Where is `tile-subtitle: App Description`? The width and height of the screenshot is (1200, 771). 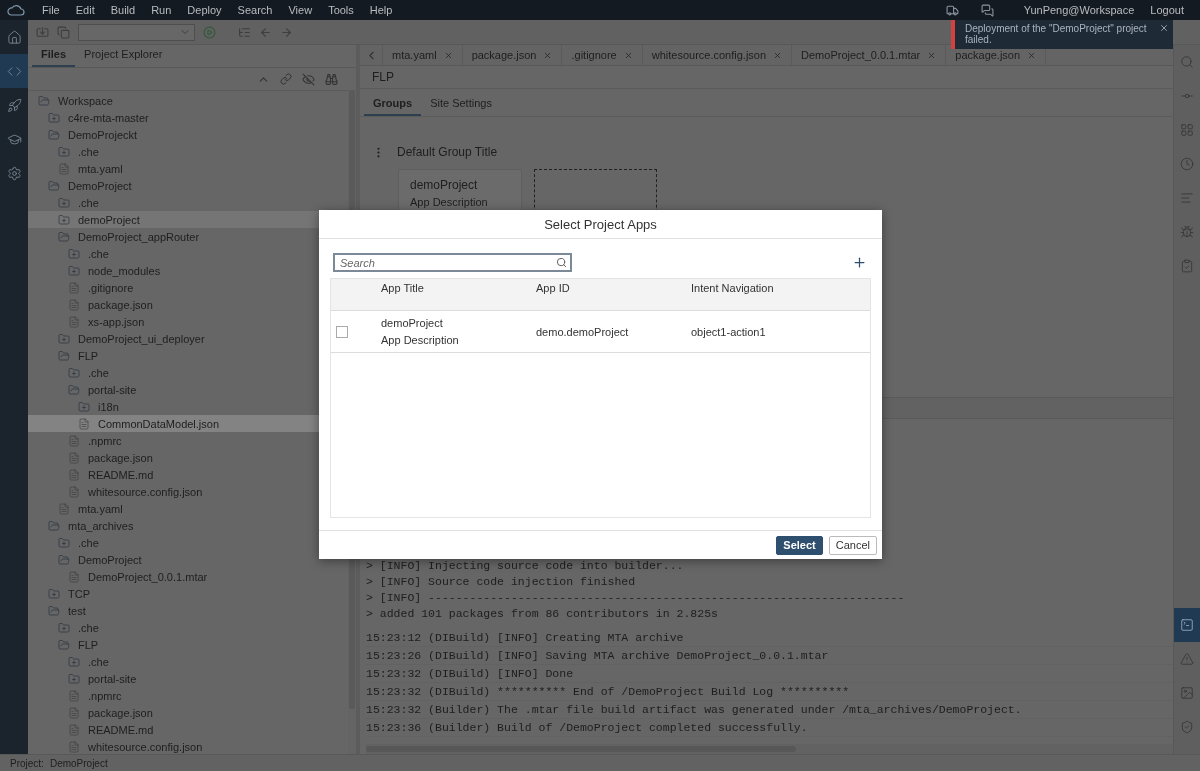
tile-subtitle: App Description is located at coordinates (449, 202).